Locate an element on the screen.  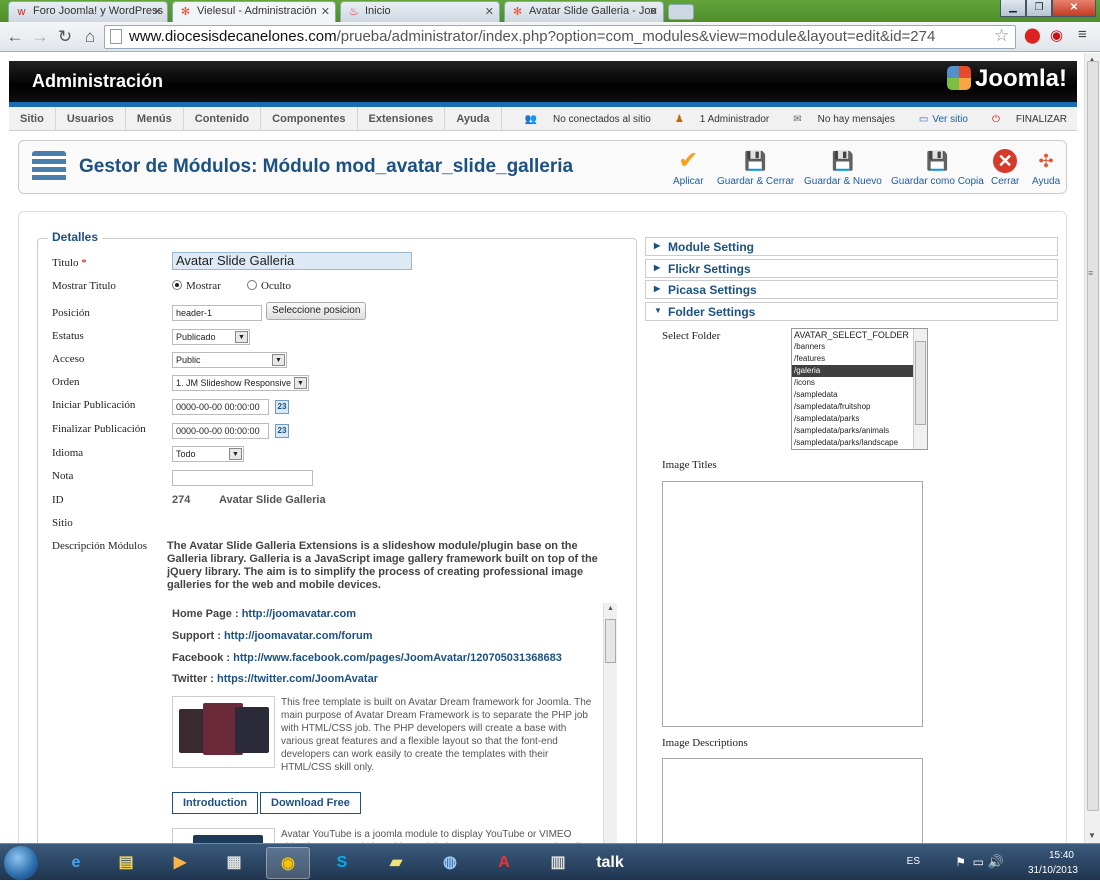
language-select: Todo ▼ is located at coordinates (208, 454).